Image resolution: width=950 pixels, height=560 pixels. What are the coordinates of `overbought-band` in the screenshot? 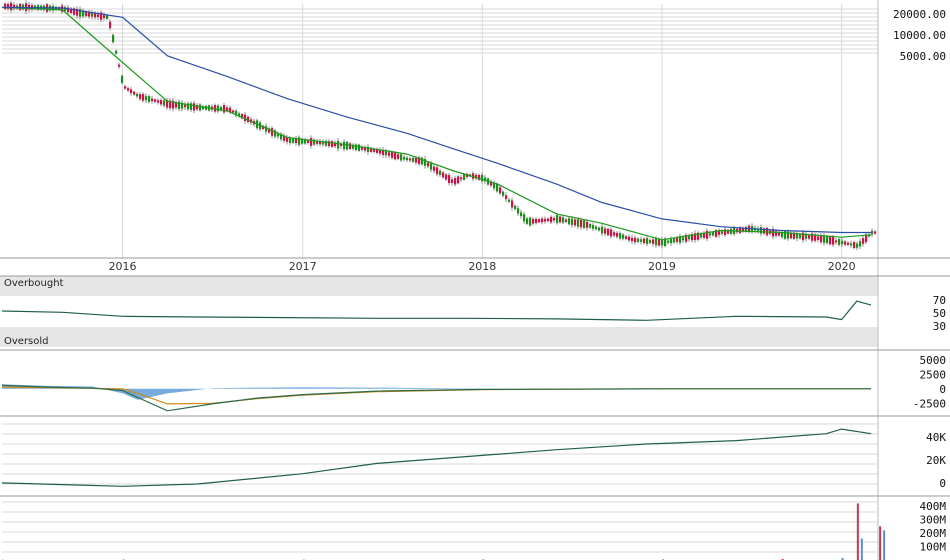 It's located at (439, 286).